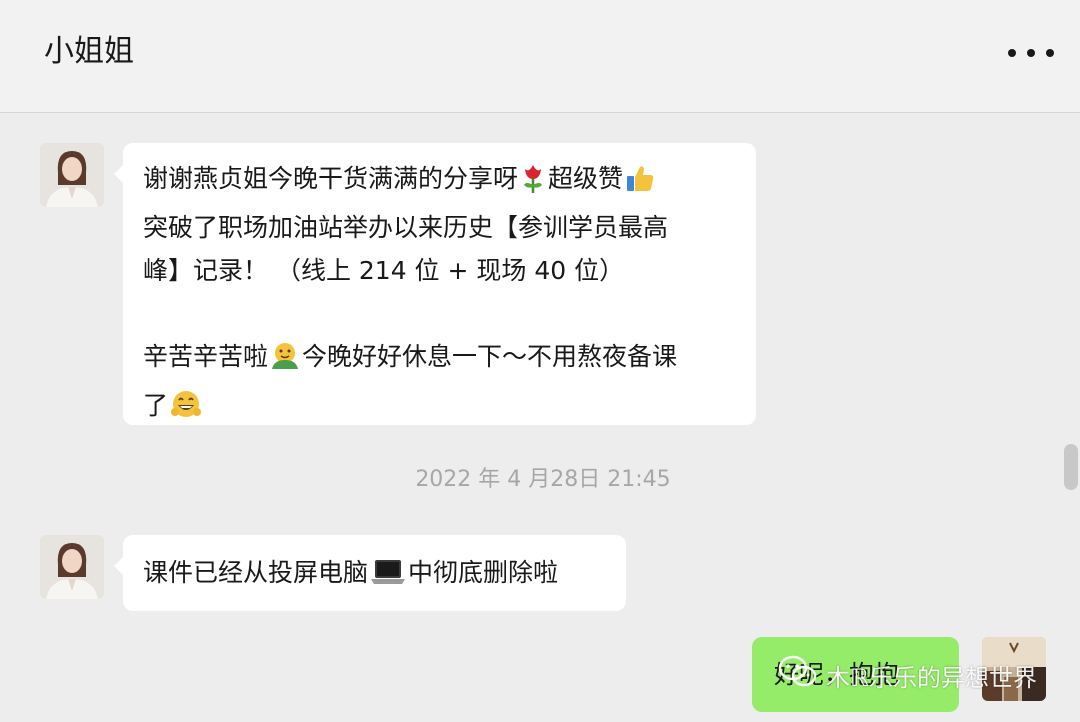  I want to click on more-dots-icon, so click(1031, 53).